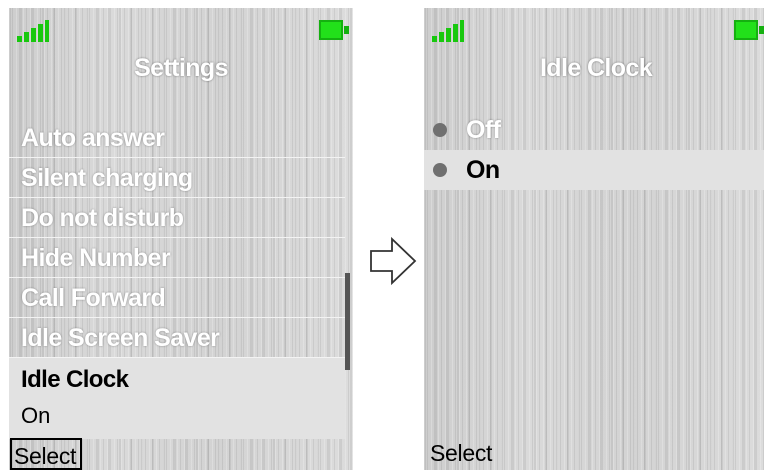  What do you see at coordinates (177, 178) in the screenshot?
I see `menu-item-silent-charging: Silent charging` at bounding box center [177, 178].